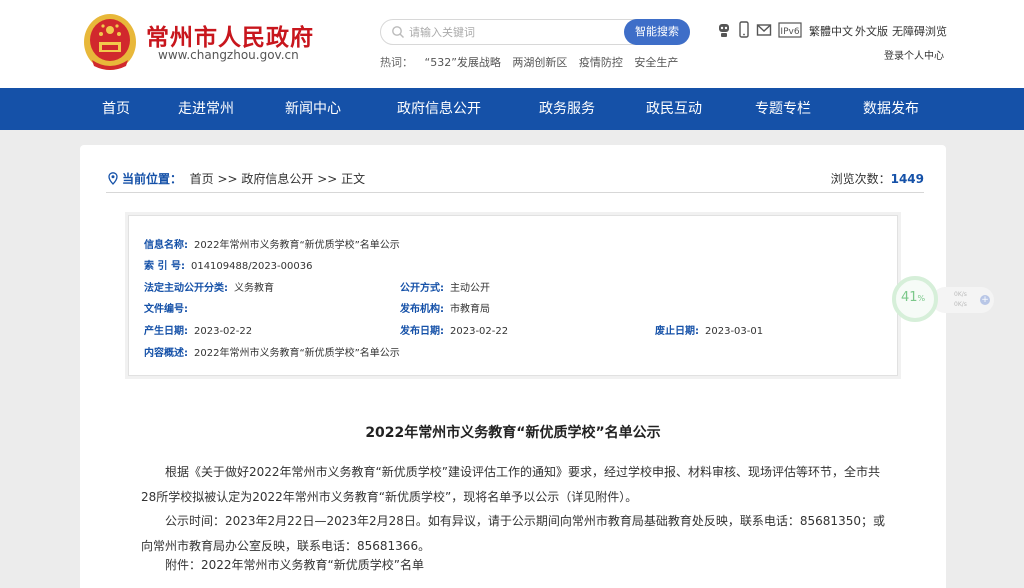 The width and height of the screenshot is (1024, 588). Describe the element at coordinates (831, 31) in the screenshot. I see `traditional-chinese-link: 繁體中文` at that location.